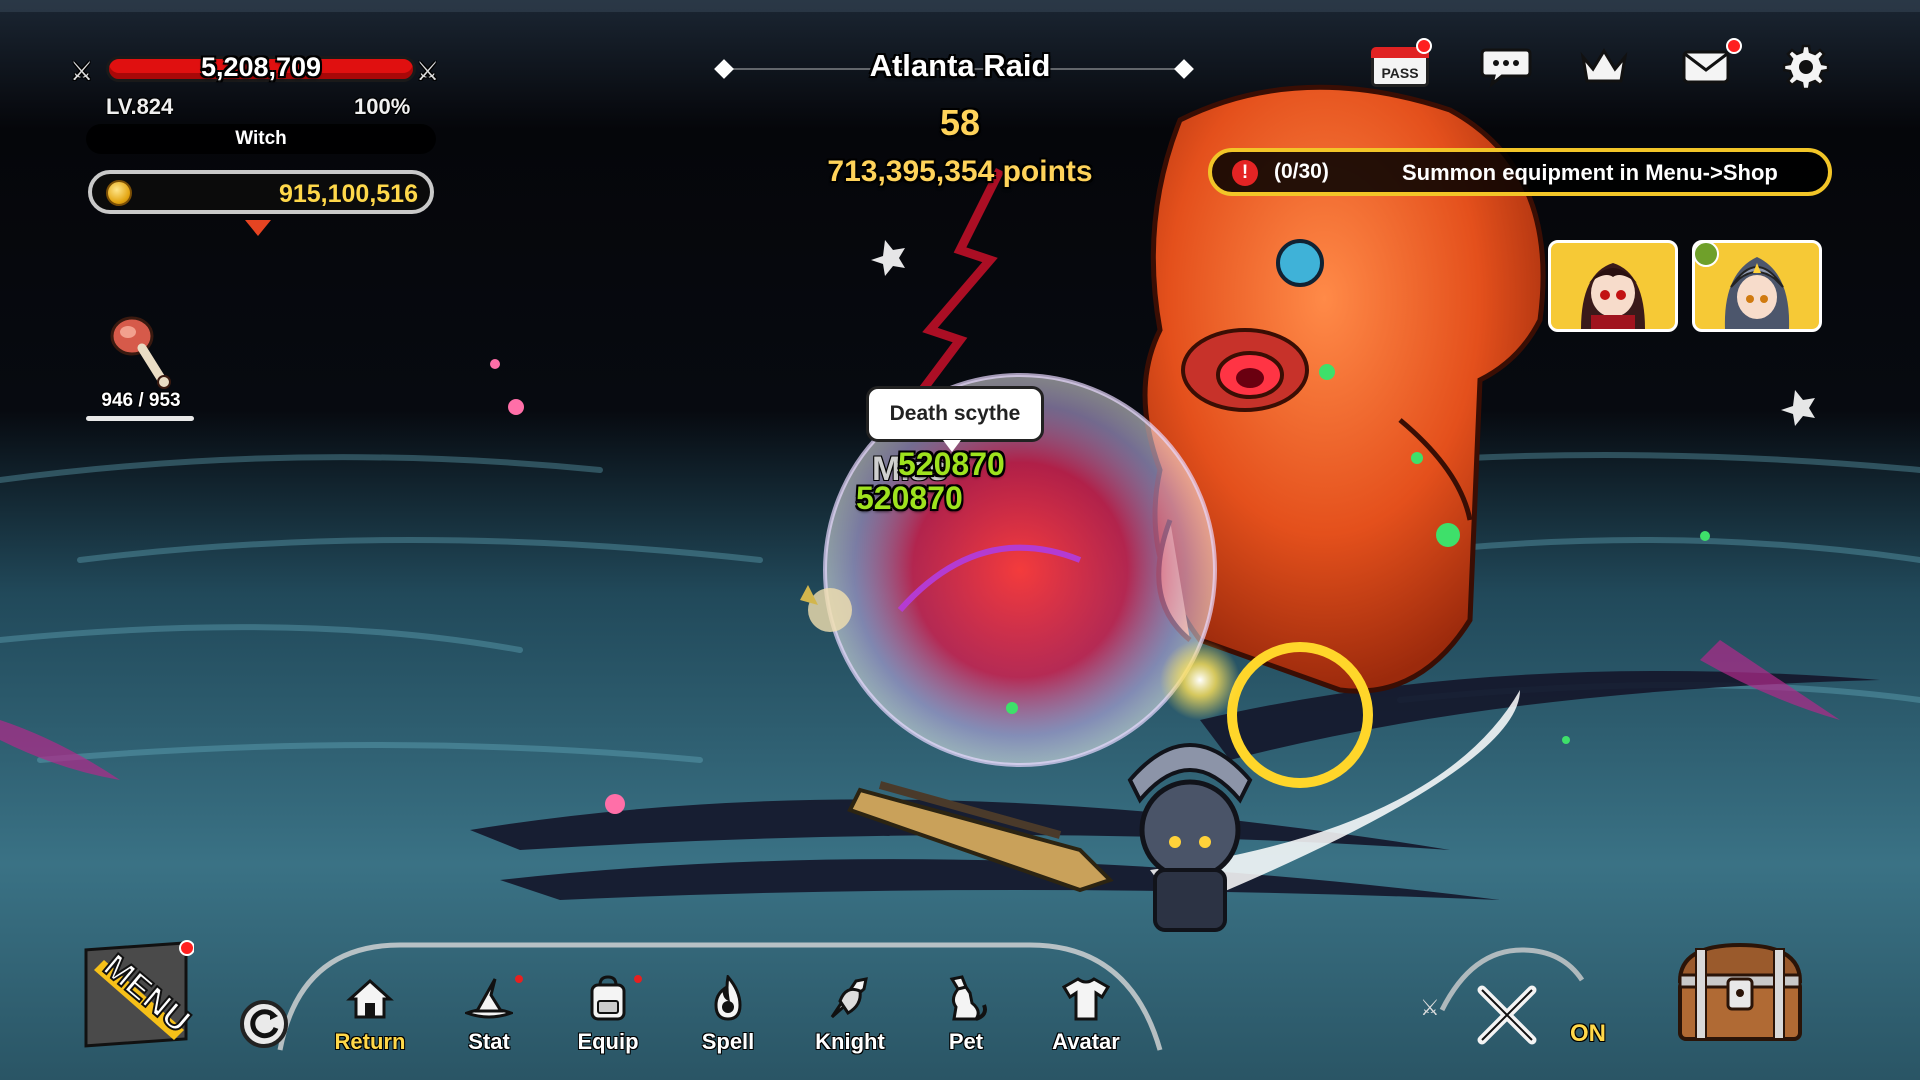 This screenshot has height=1080, width=1920. What do you see at coordinates (1430, 1008) in the screenshot?
I see `crossed-swords-small-icon: ⚔` at bounding box center [1430, 1008].